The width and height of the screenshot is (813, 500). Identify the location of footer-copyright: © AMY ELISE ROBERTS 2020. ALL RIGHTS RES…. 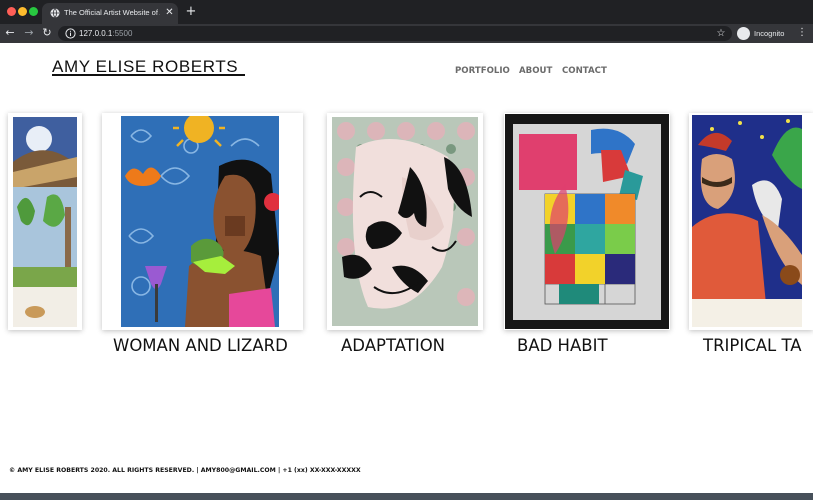
(185, 470).